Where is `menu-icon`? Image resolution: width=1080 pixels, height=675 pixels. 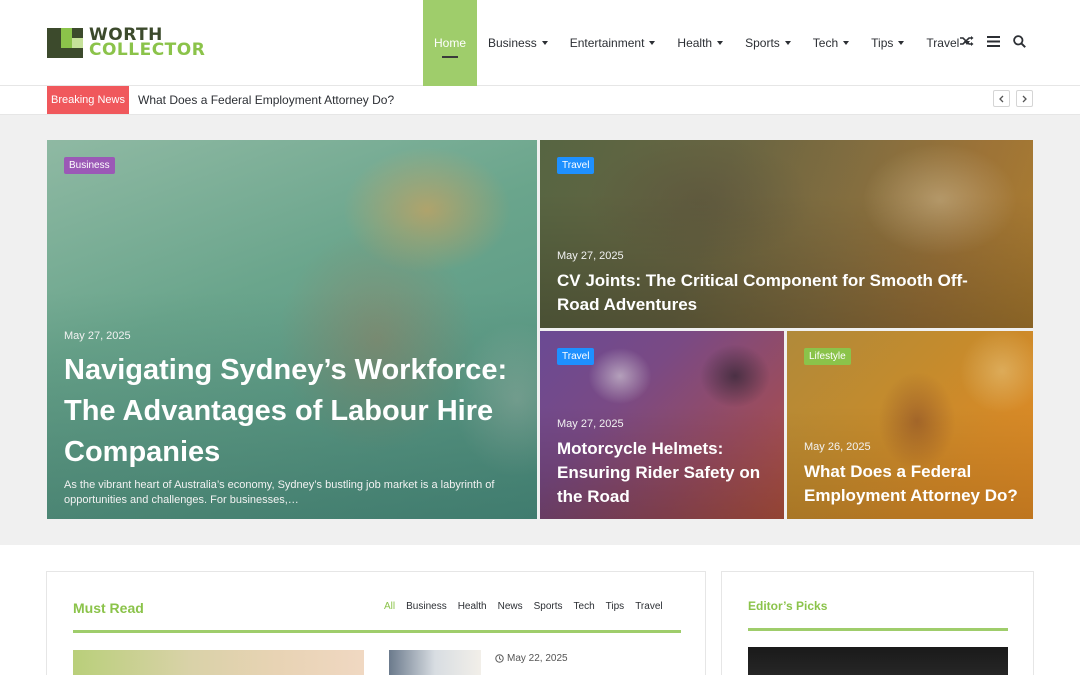 menu-icon is located at coordinates (993, 41).